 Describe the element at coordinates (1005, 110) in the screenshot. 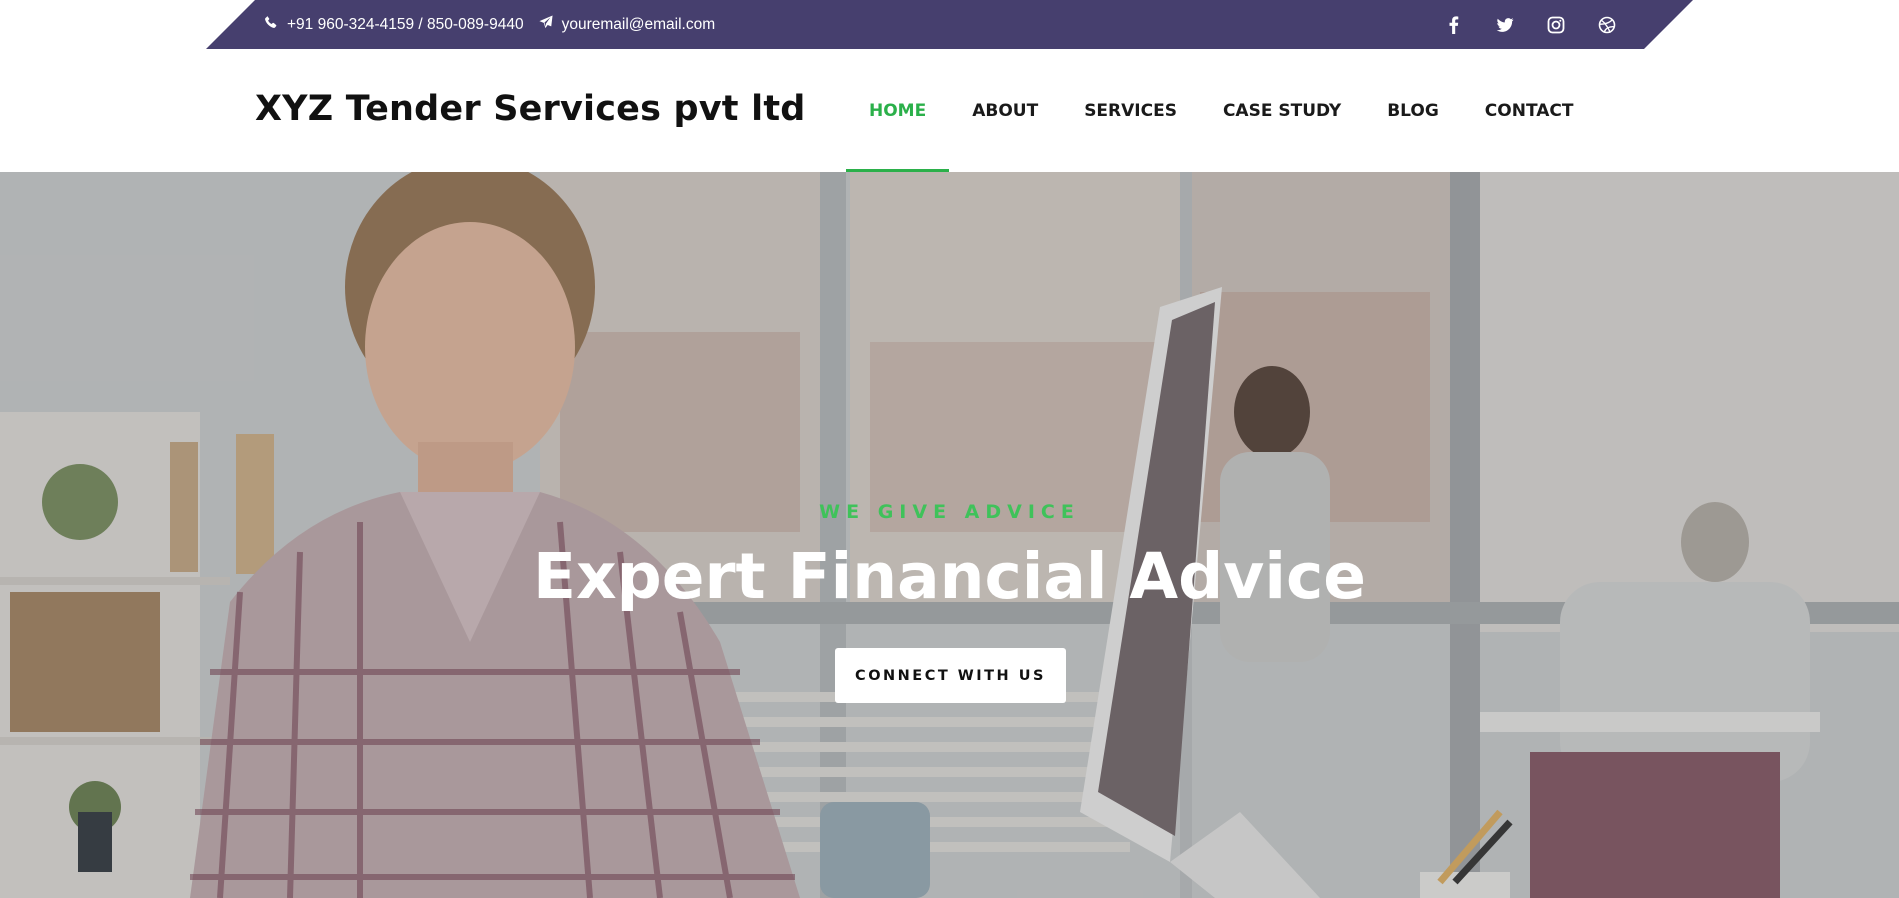

I see `nav-item-about: ABOUT` at that location.